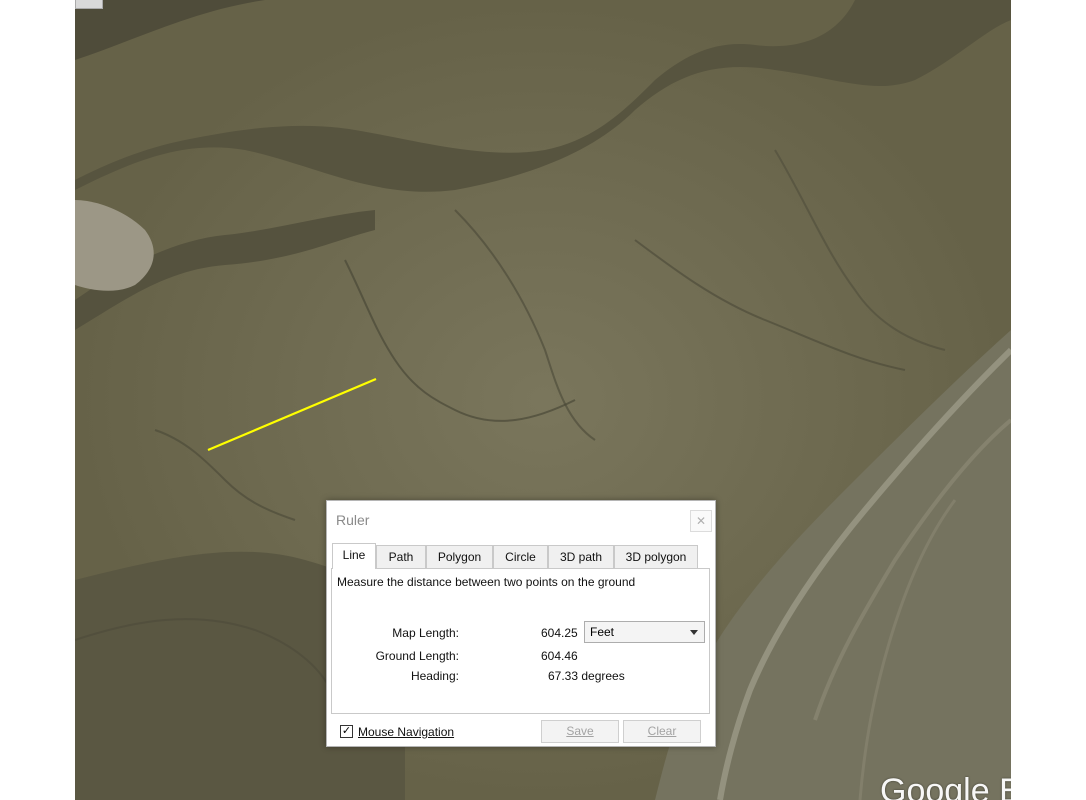  What do you see at coordinates (580, 731) in the screenshot?
I see `save-button: Save` at bounding box center [580, 731].